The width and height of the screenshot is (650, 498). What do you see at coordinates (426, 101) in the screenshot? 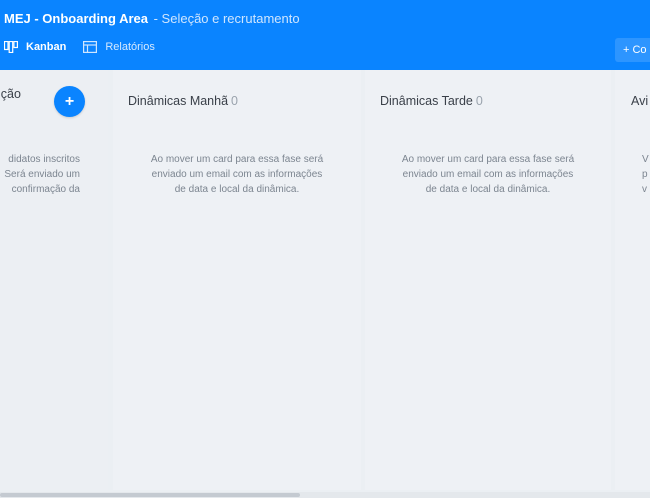
I see `phase-title-text: Dinâmicas Tarde` at bounding box center [426, 101].